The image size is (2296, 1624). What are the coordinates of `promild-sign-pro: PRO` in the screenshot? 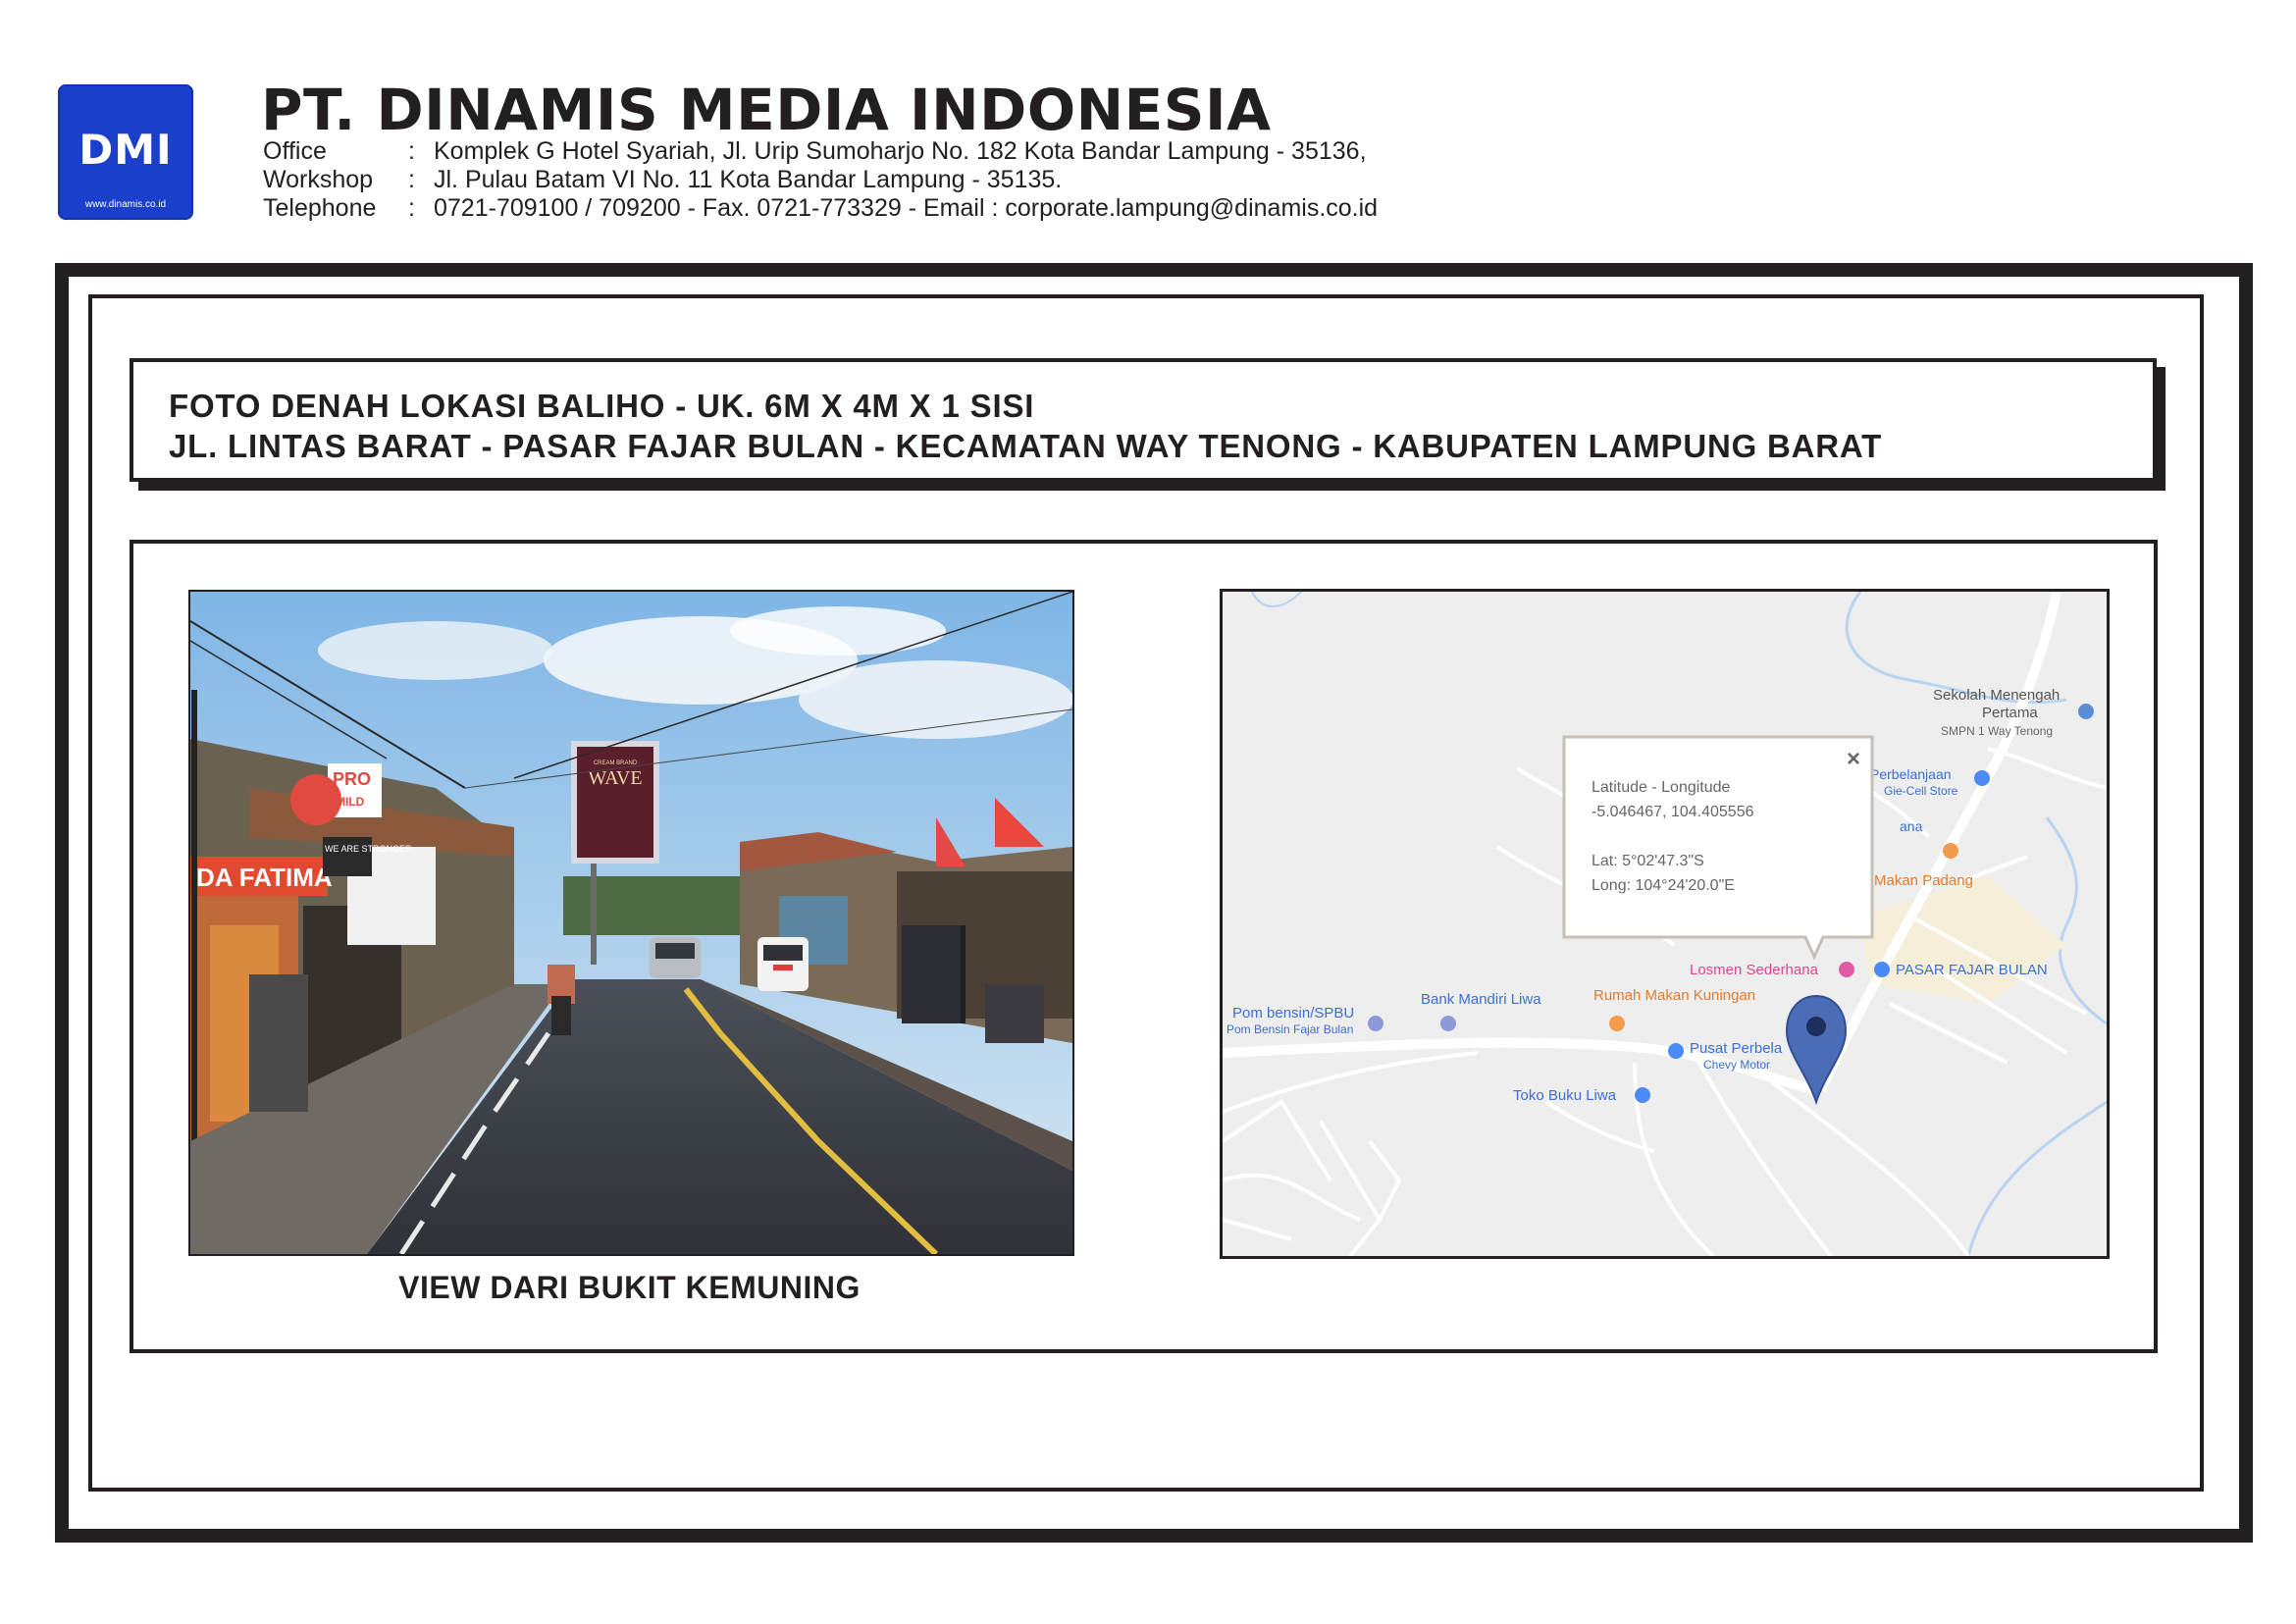 It's located at (352, 779).